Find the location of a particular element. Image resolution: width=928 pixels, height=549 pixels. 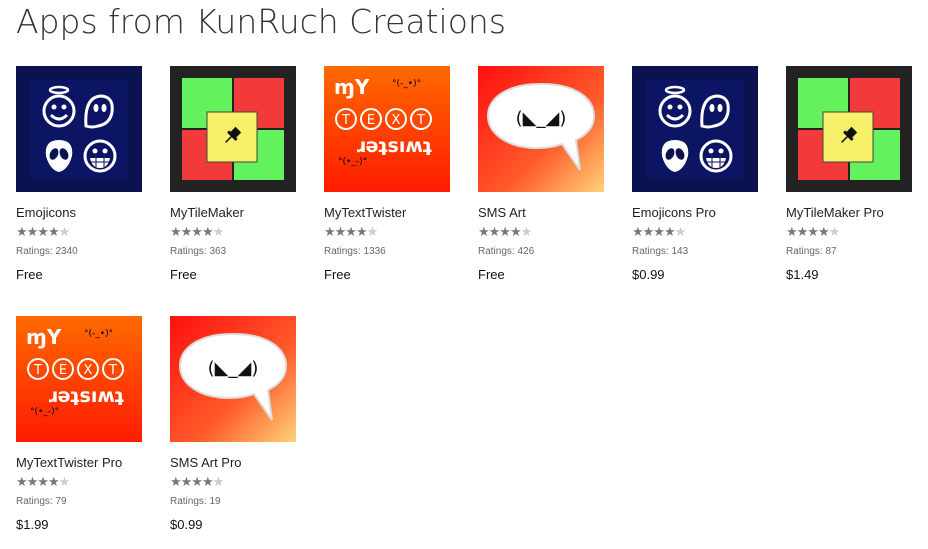

app-name: MyTileMaker is located at coordinates (207, 212).